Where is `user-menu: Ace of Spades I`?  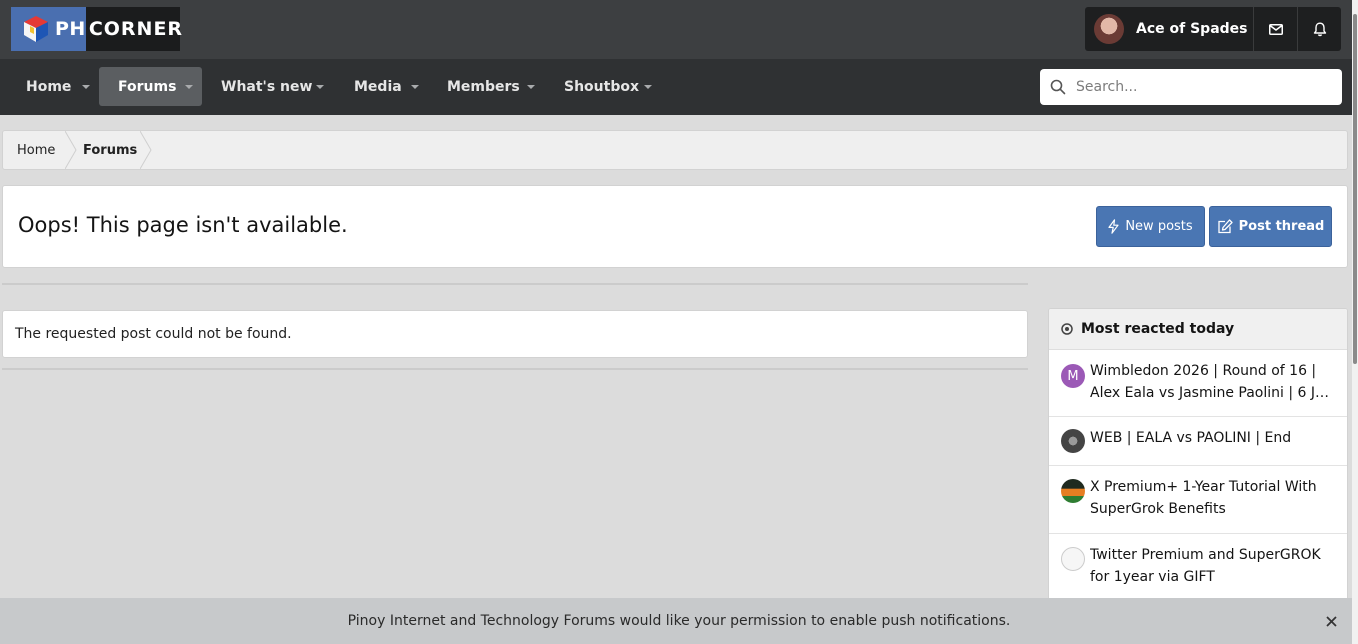 user-menu: Ace of Spades I is located at coordinates (1213, 29).